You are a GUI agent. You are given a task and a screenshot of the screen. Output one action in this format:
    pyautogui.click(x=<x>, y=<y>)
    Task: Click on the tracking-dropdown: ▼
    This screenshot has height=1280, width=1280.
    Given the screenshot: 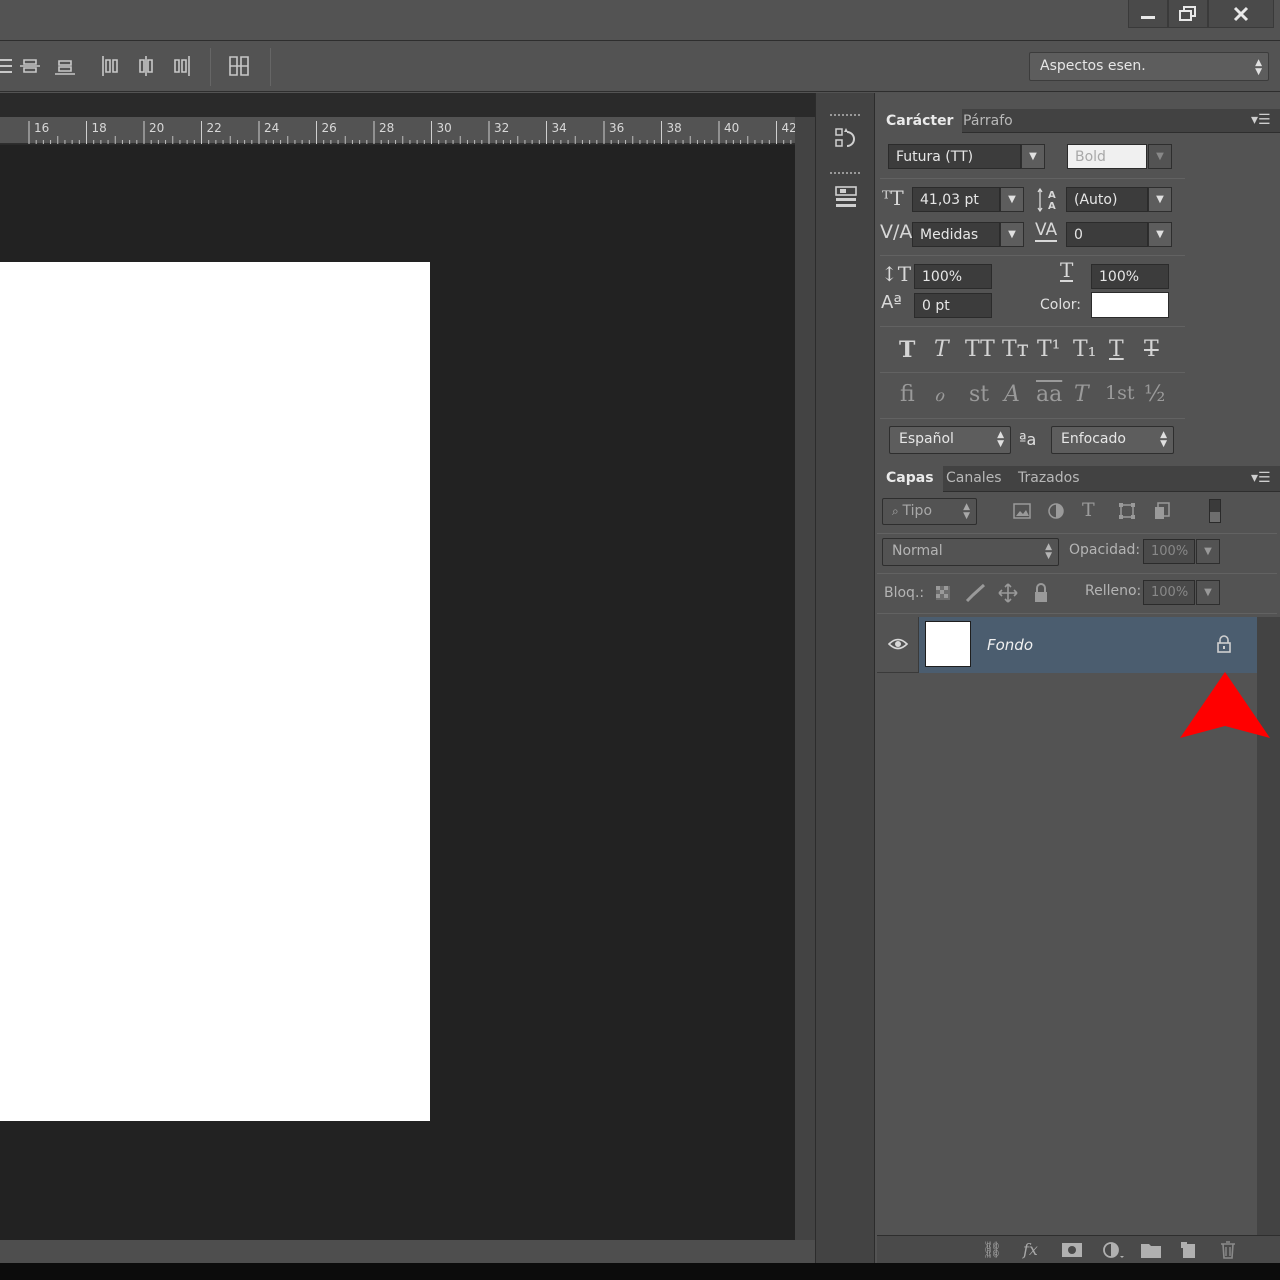 What is the action you would take?
    pyautogui.click(x=1160, y=234)
    